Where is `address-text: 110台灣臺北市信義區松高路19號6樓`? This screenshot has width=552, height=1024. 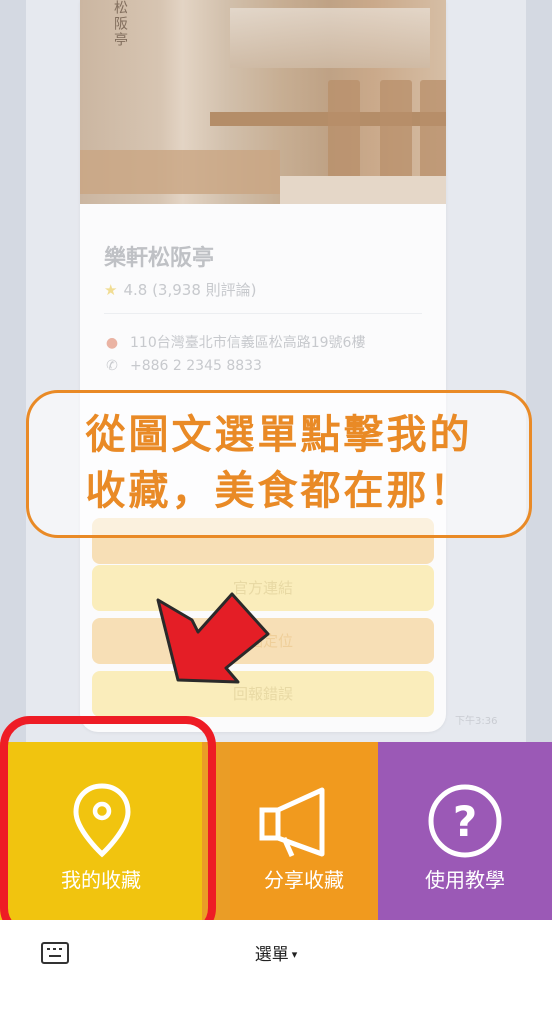
address-text: 110台灣臺北市信義區松高路19號6樓 is located at coordinates (248, 343).